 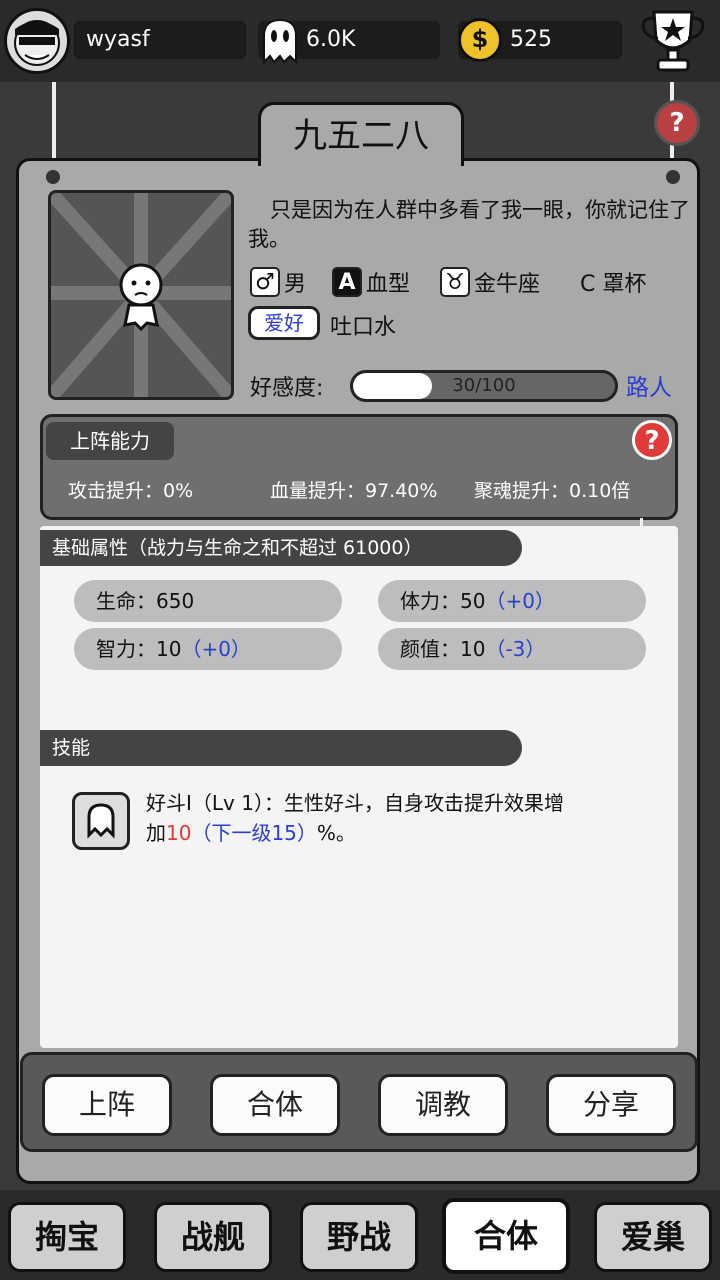 I want to click on character-name: 九五二八, so click(x=361, y=134).